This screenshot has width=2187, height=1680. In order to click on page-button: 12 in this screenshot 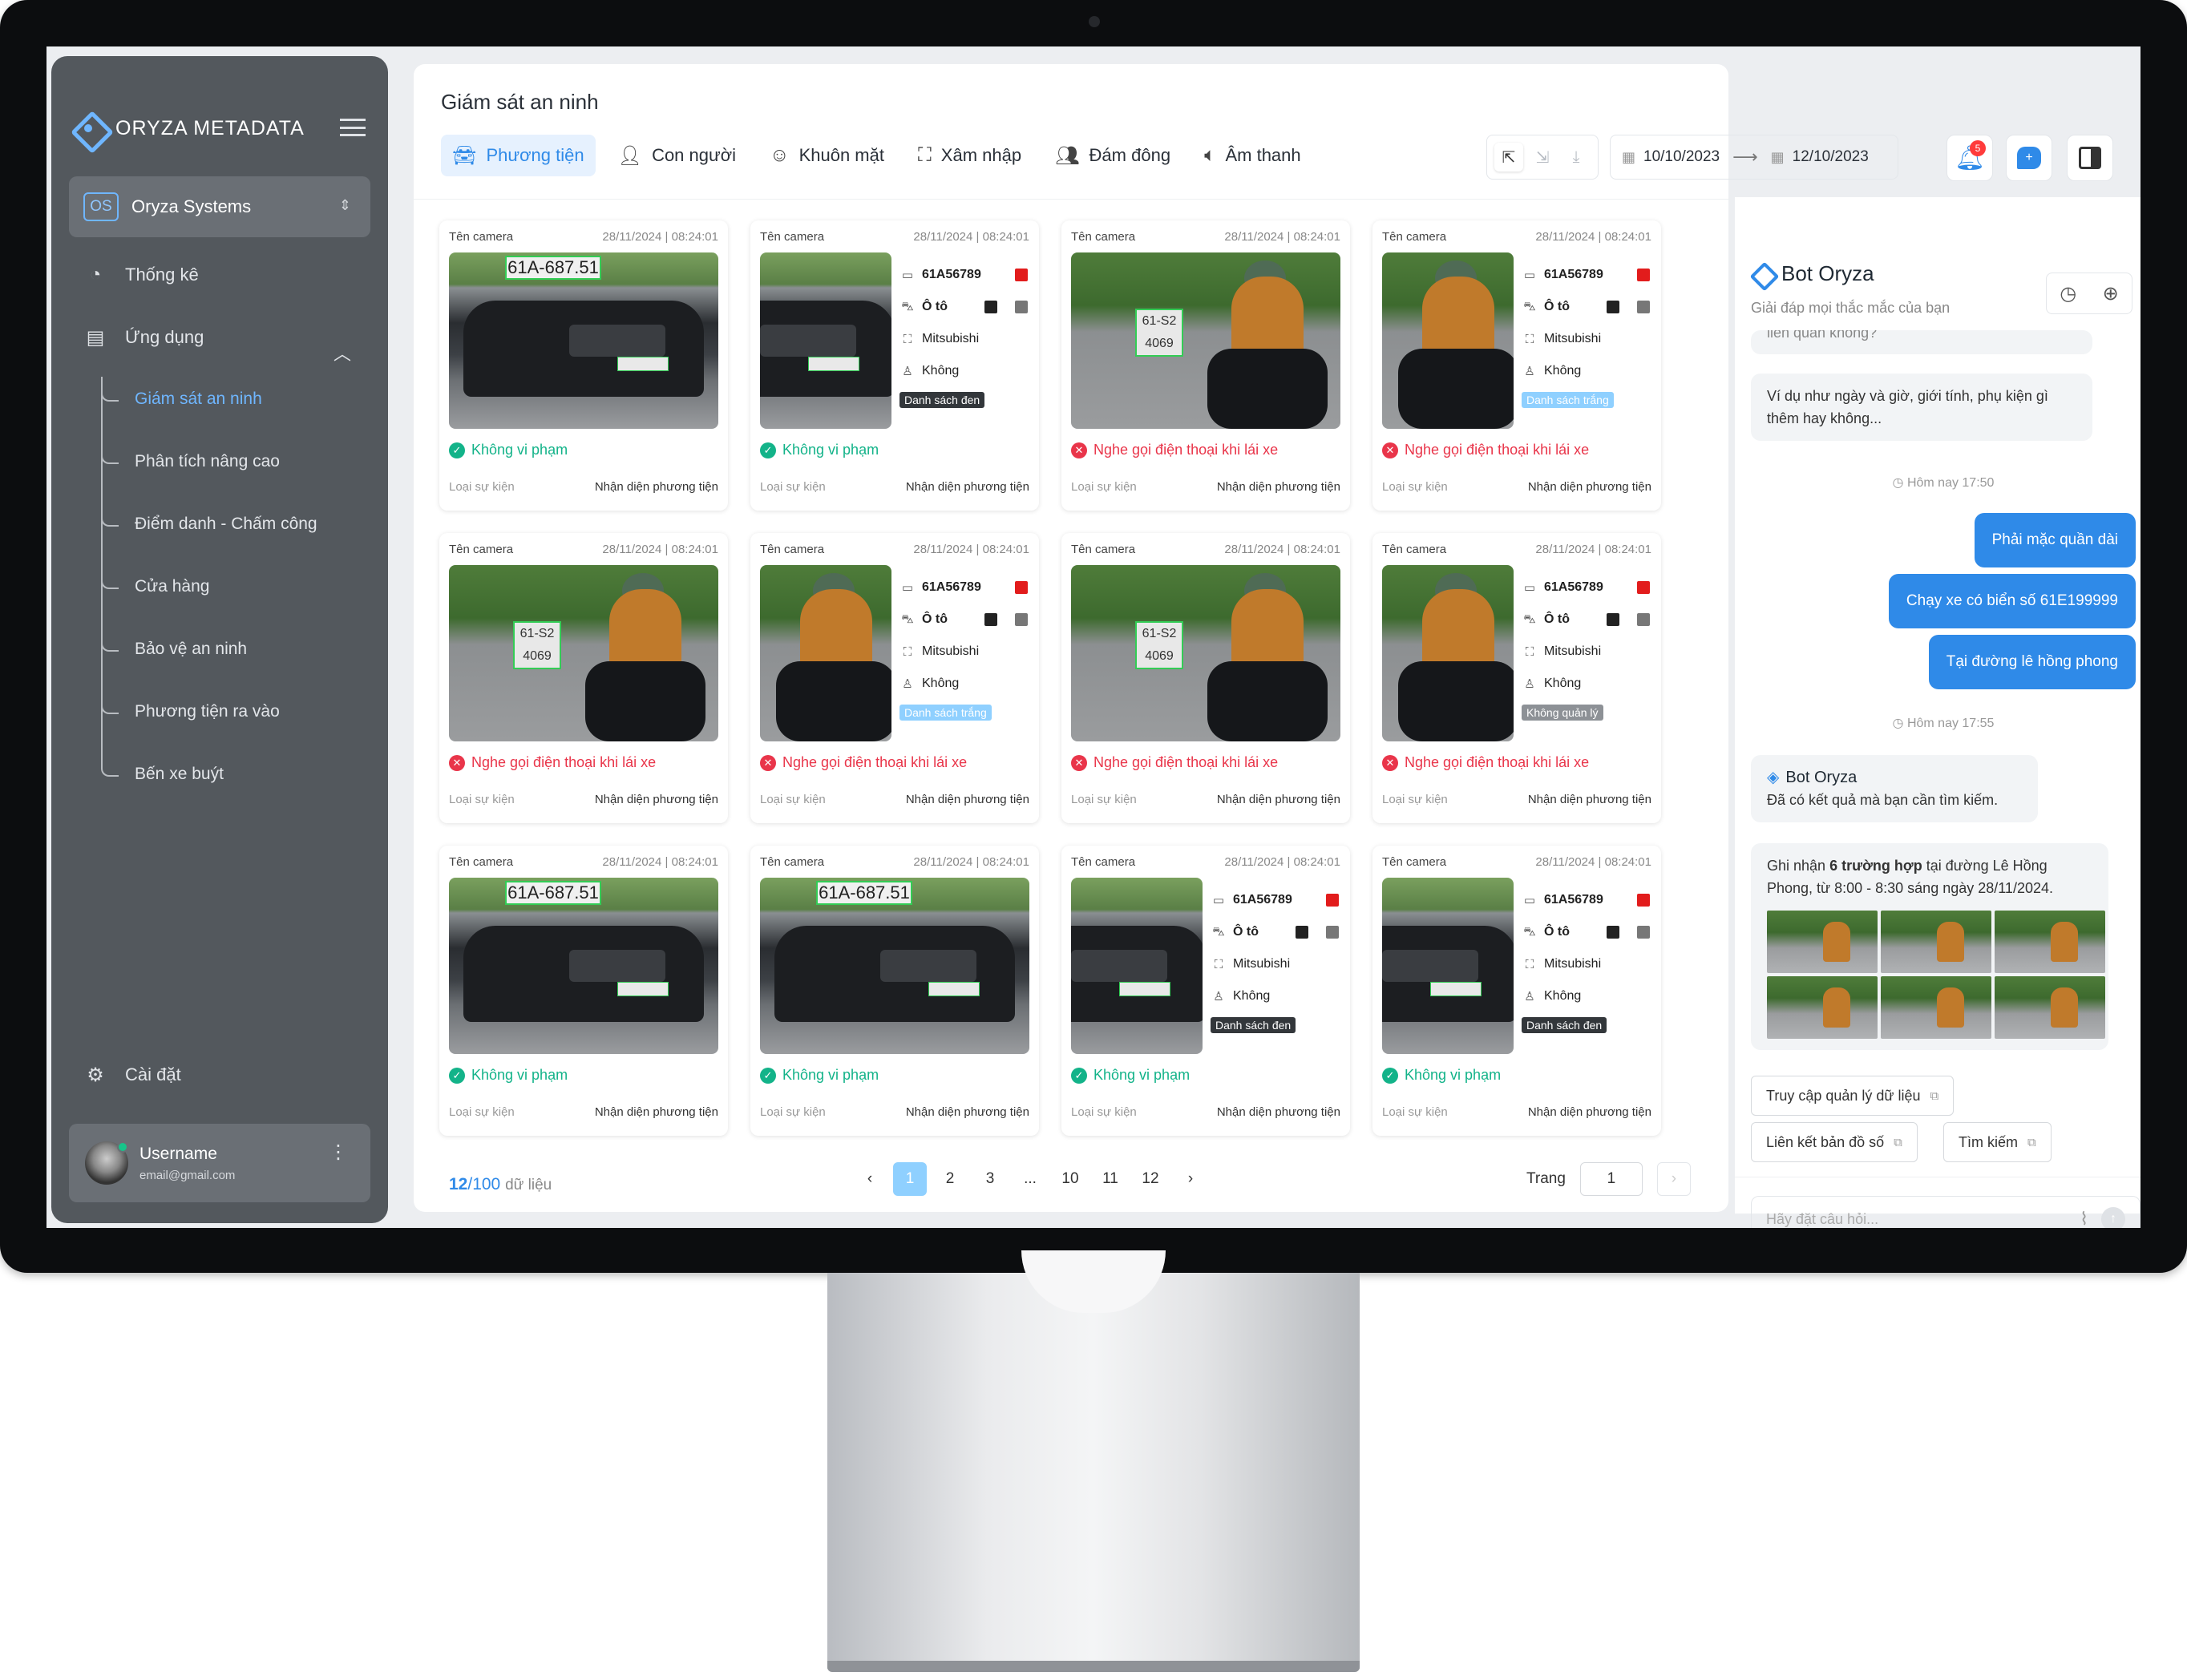, I will do `click(1150, 1179)`.